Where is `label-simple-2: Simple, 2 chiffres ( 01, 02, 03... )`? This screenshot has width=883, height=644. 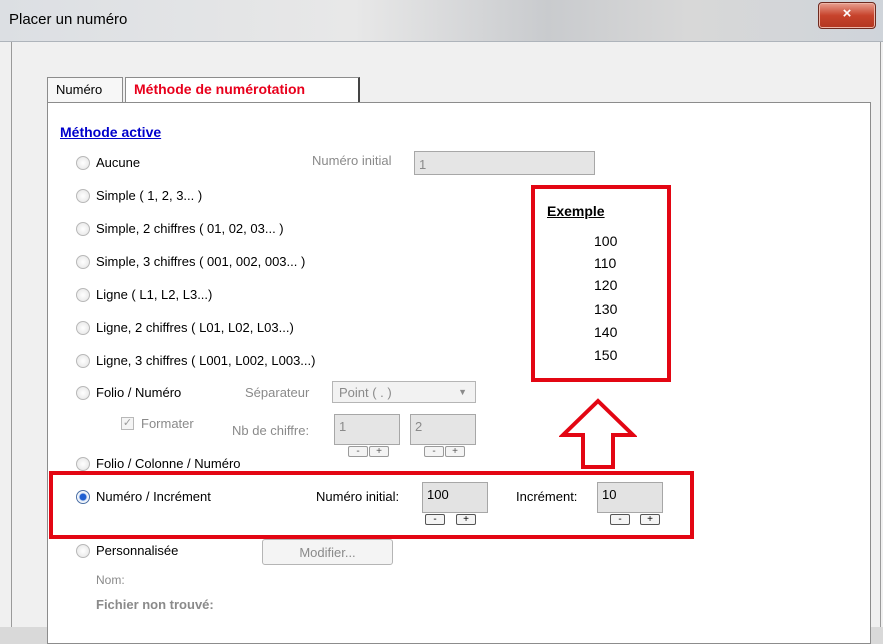 label-simple-2: Simple, 2 chiffres ( 01, 02, 03... ) is located at coordinates (190, 228).